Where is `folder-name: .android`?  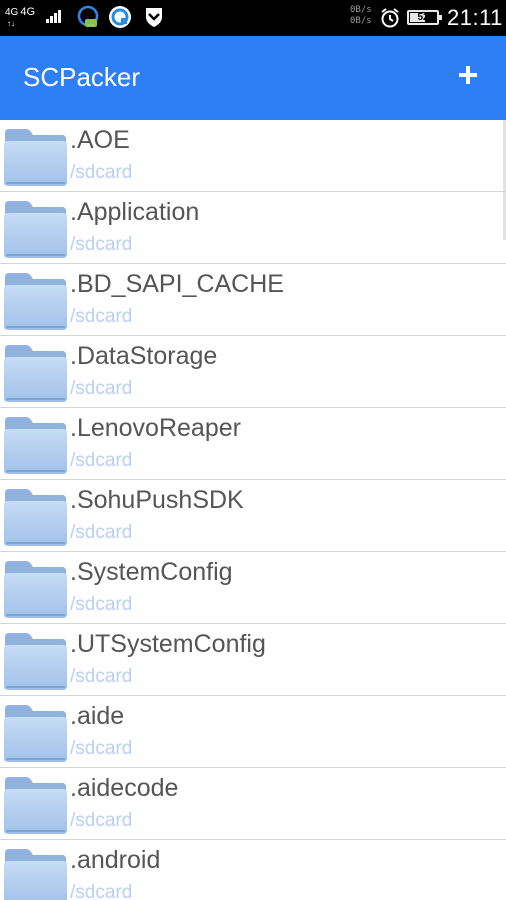
folder-name: .android is located at coordinates (115, 860).